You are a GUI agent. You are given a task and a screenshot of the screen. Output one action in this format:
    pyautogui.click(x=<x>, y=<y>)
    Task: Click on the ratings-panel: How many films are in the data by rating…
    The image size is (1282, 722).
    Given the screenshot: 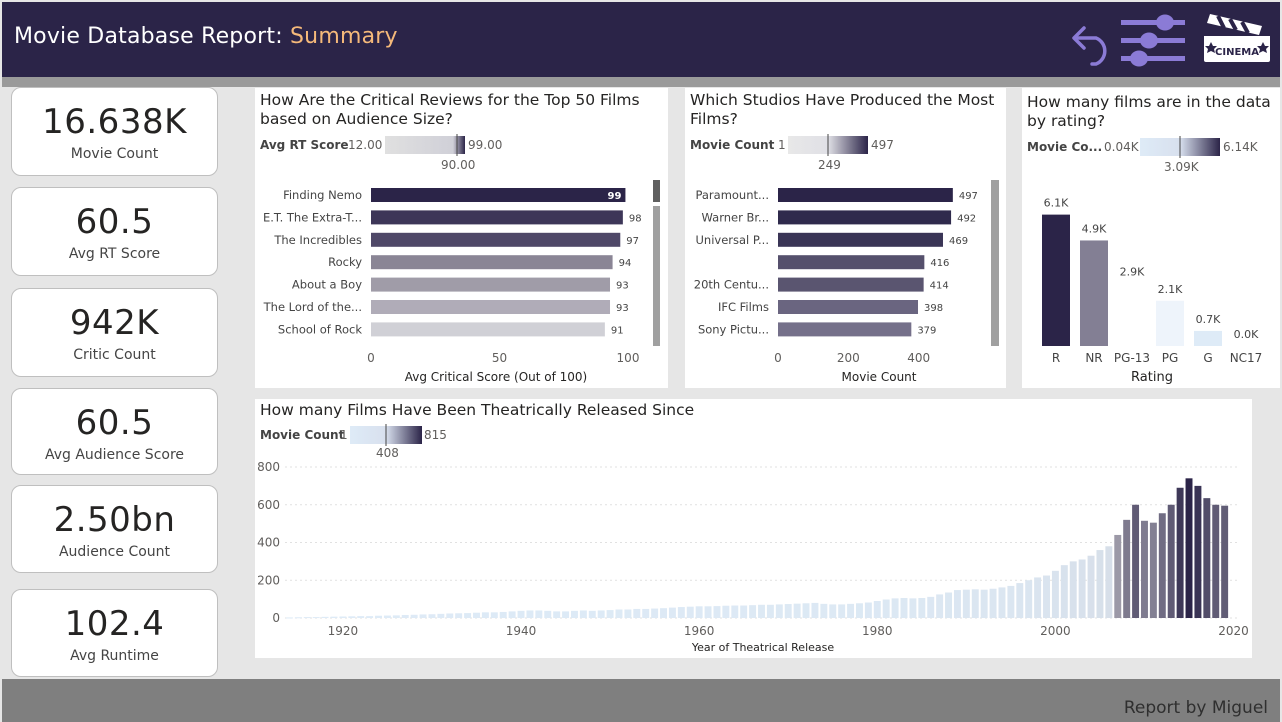 What is the action you would take?
    pyautogui.click(x=1151, y=238)
    